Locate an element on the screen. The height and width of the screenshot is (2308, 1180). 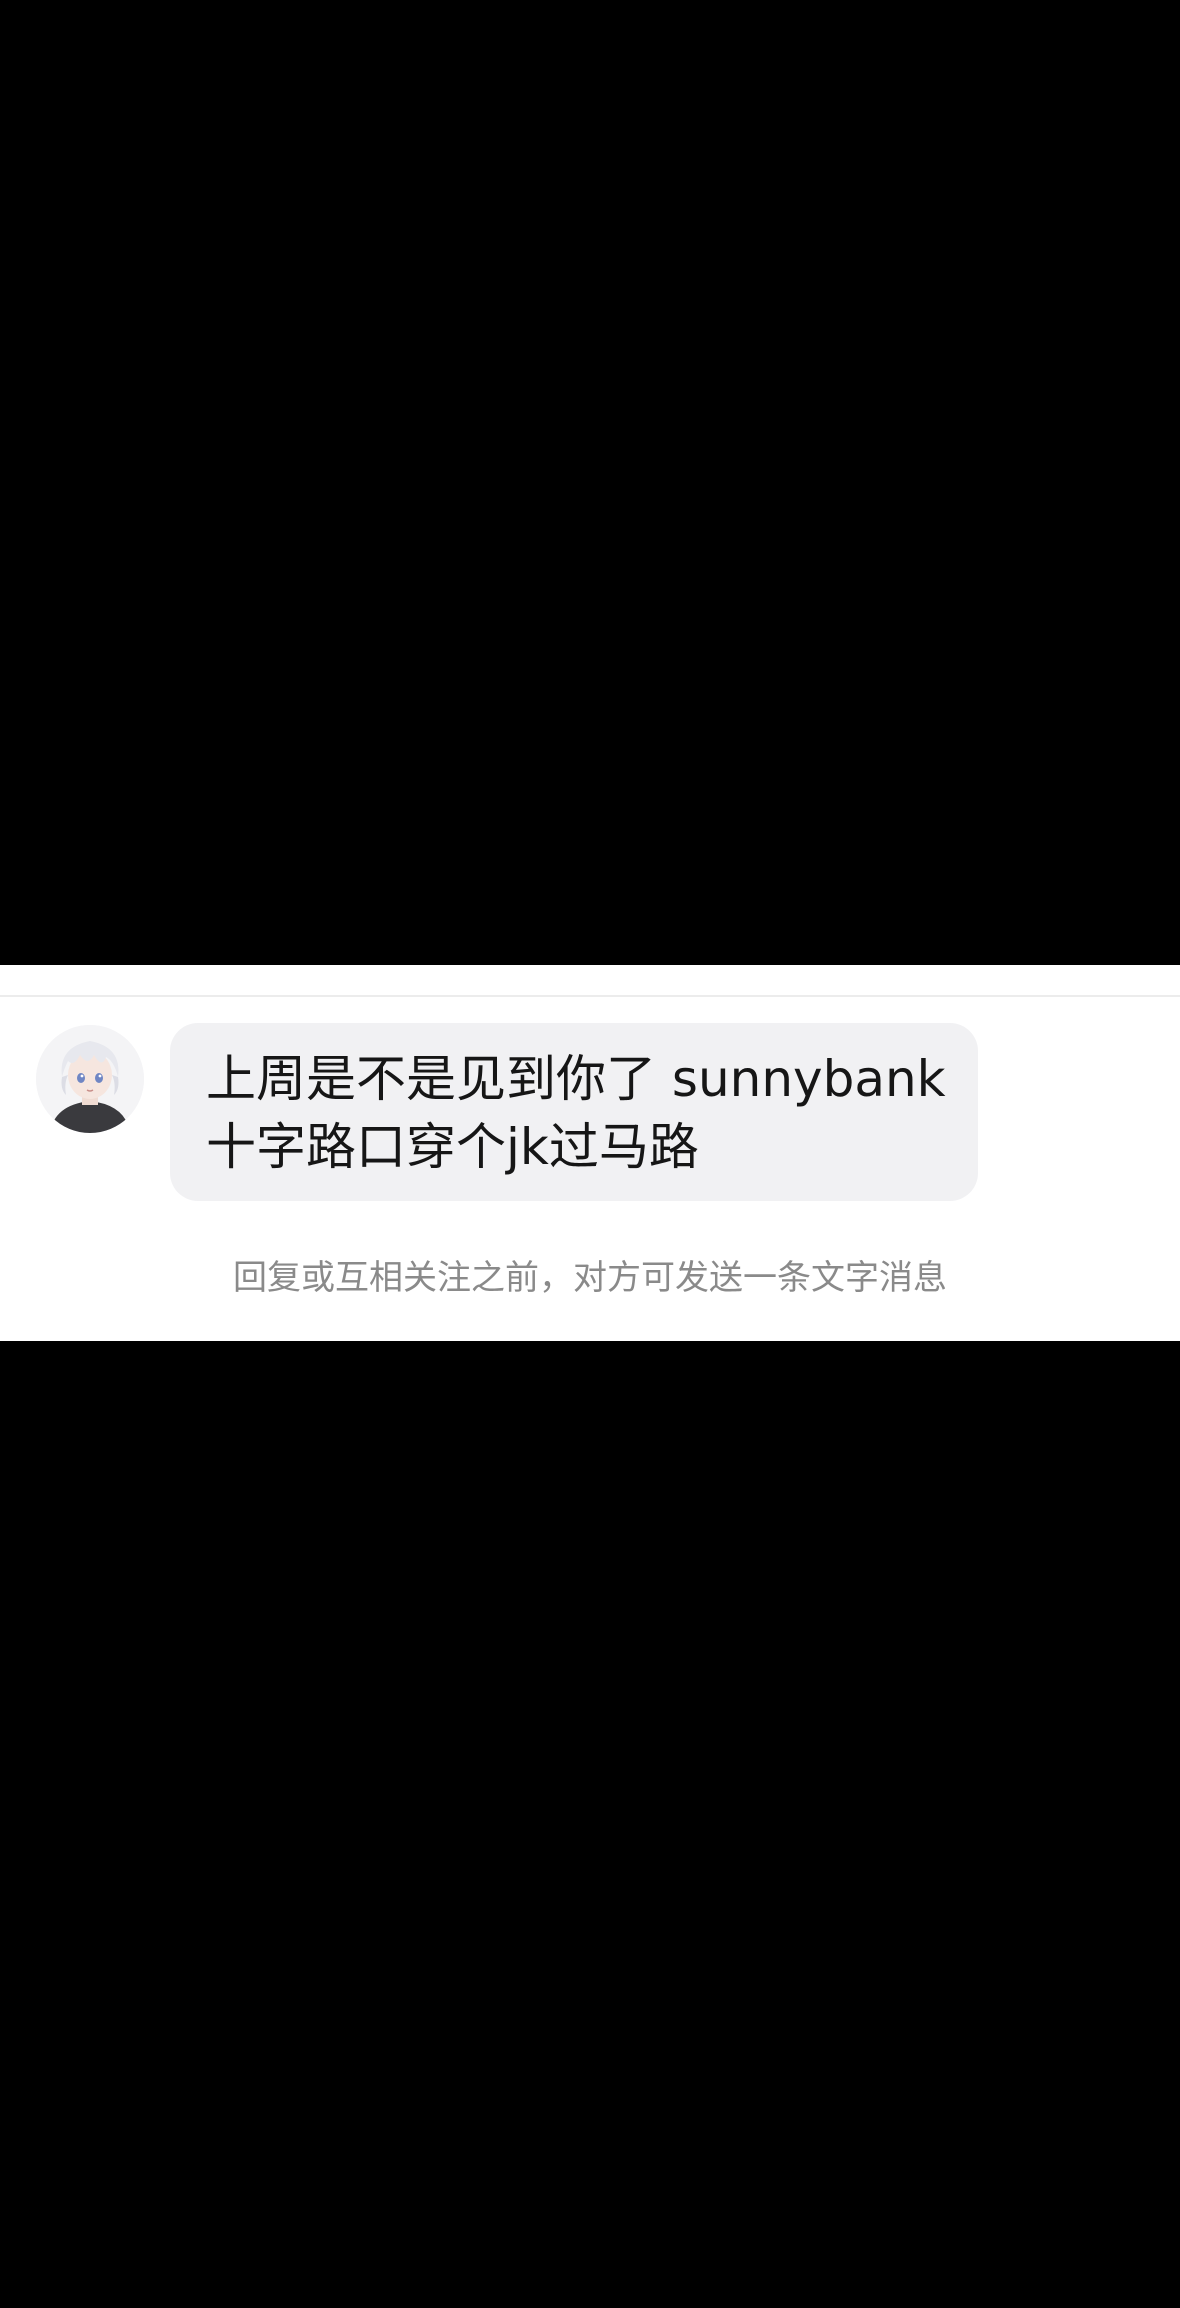
message-line-2: 十字路口穿个jk过马路 is located at coordinates (452, 1147).